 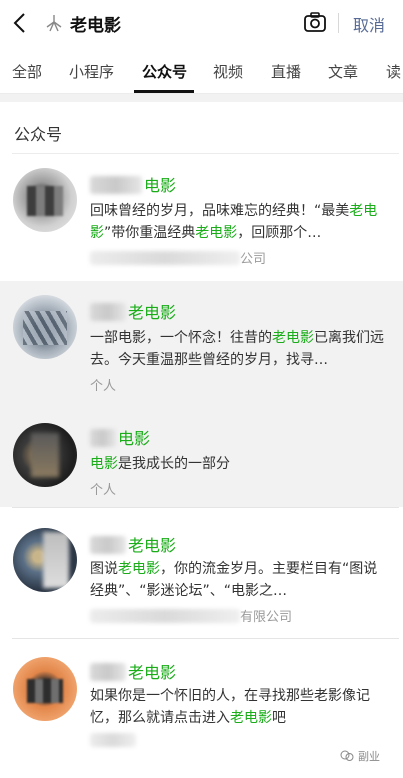 I want to click on tab-articles: 文章, so click(x=343, y=71).